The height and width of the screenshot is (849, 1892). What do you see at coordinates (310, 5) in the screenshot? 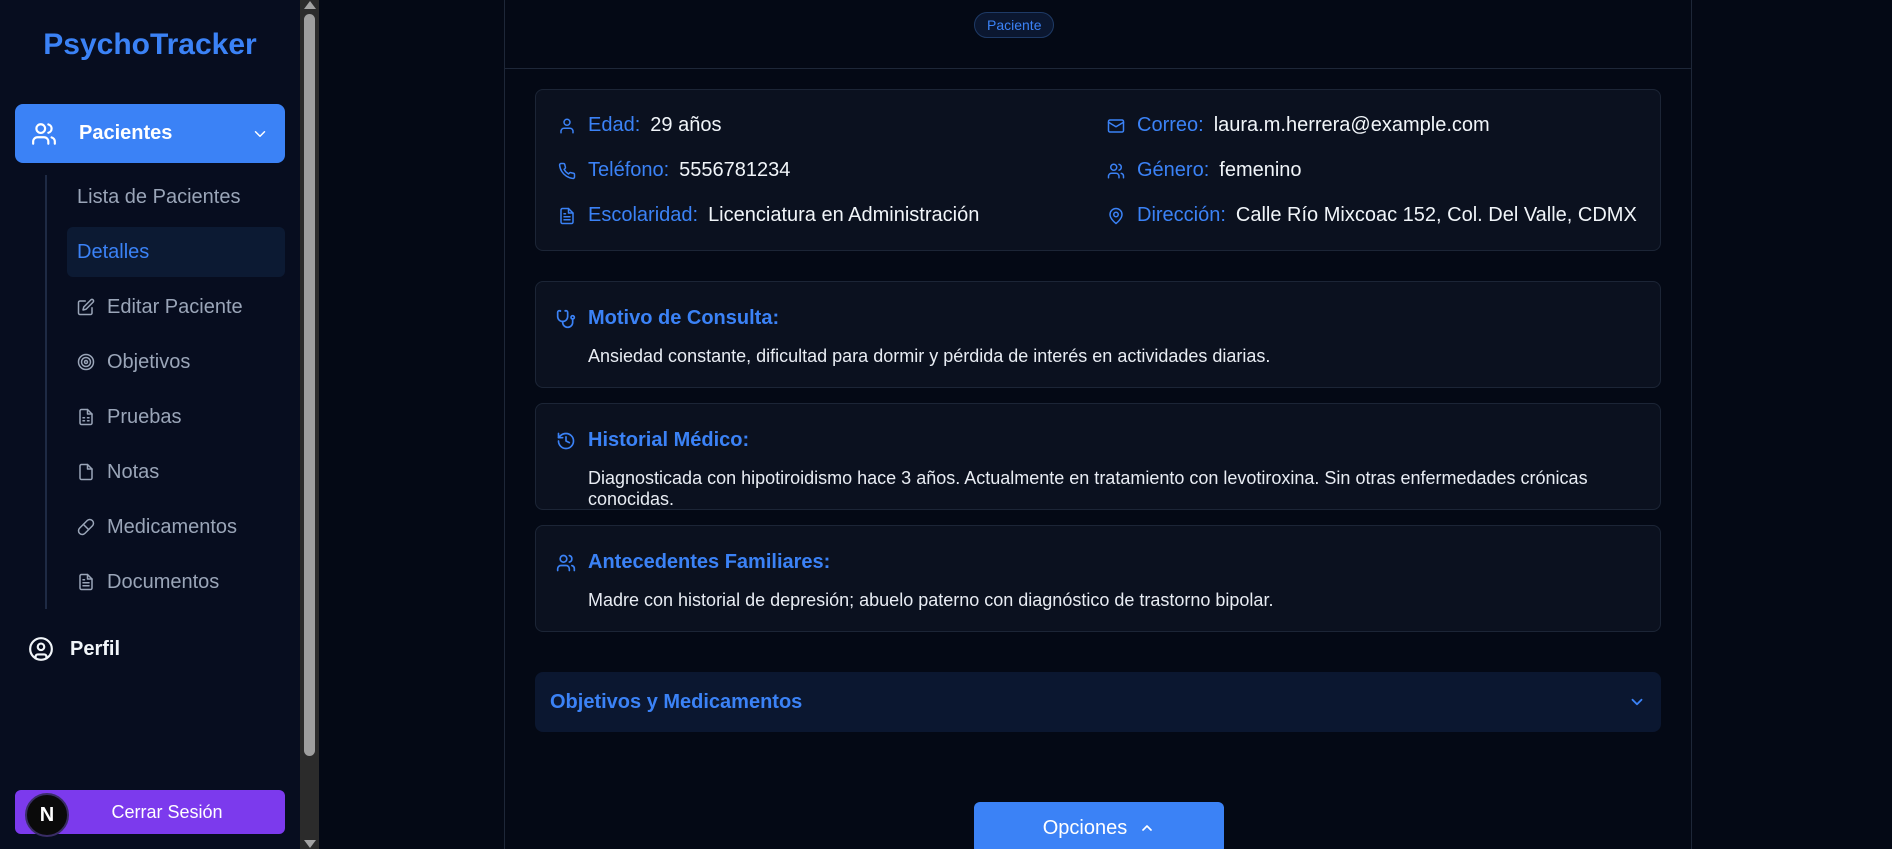
I see `scroll-up-arrow-icon` at bounding box center [310, 5].